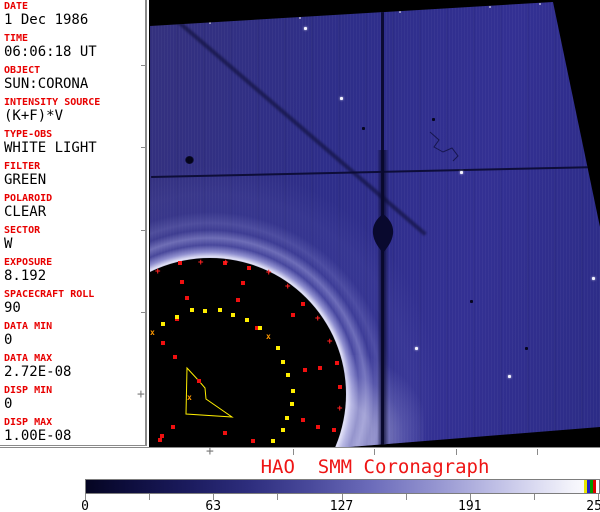 The width and height of the screenshot is (600, 512). I want to click on metadata-field: DATE 1 Dec 1986, so click(74, 14).